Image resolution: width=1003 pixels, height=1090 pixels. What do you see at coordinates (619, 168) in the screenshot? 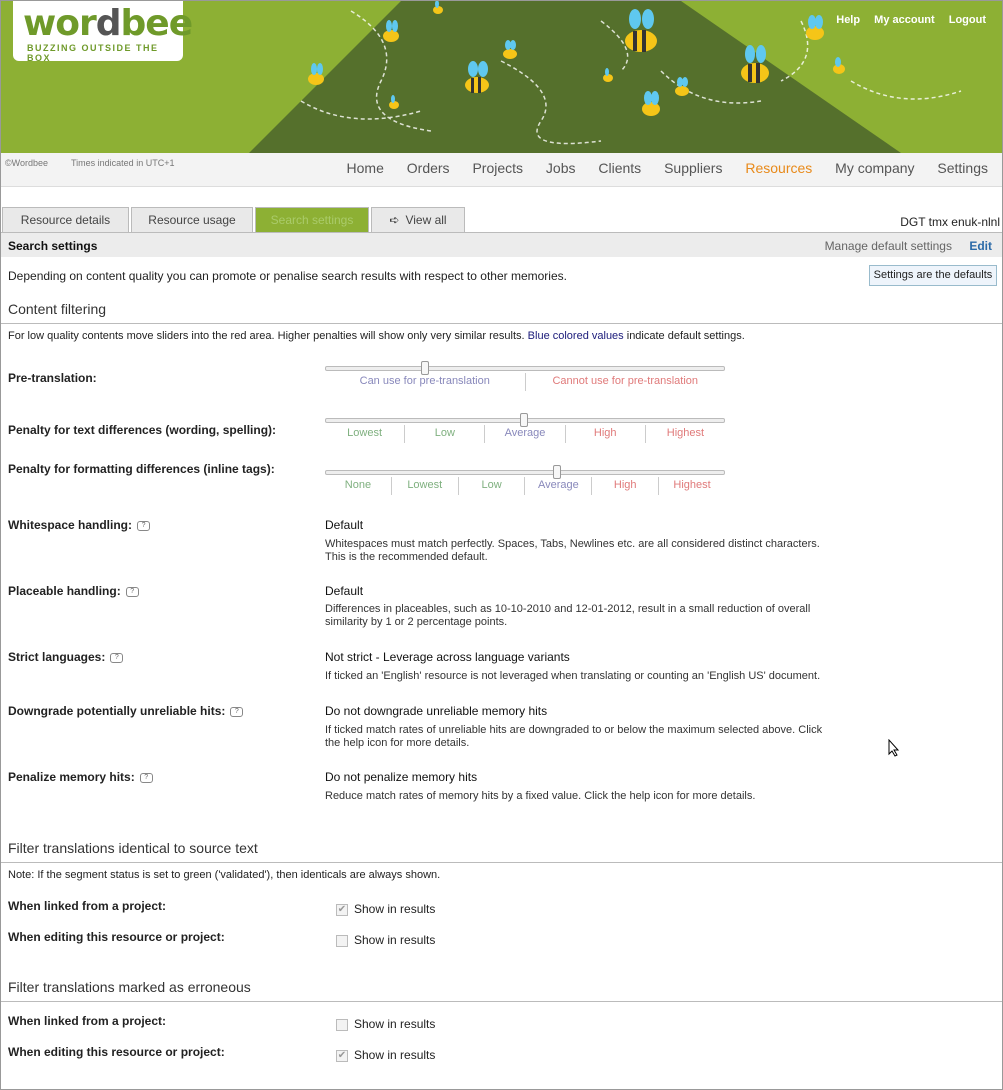
I see `nav-clients: Clients` at bounding box center [619, 168].